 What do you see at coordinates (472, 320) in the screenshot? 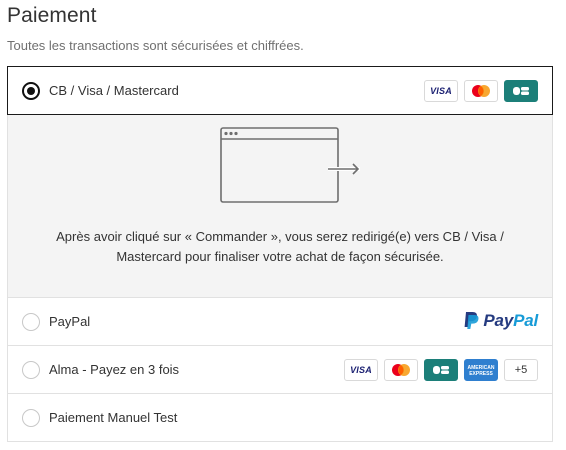
I see `paypal-p-icon` at bounding box center [472, 320].